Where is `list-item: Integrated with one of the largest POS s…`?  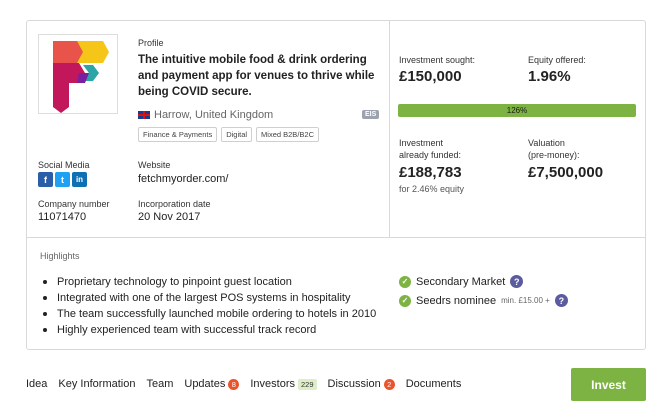 list-item: Integrated with one of the largest POS s… is located at coordinates (209, 298).